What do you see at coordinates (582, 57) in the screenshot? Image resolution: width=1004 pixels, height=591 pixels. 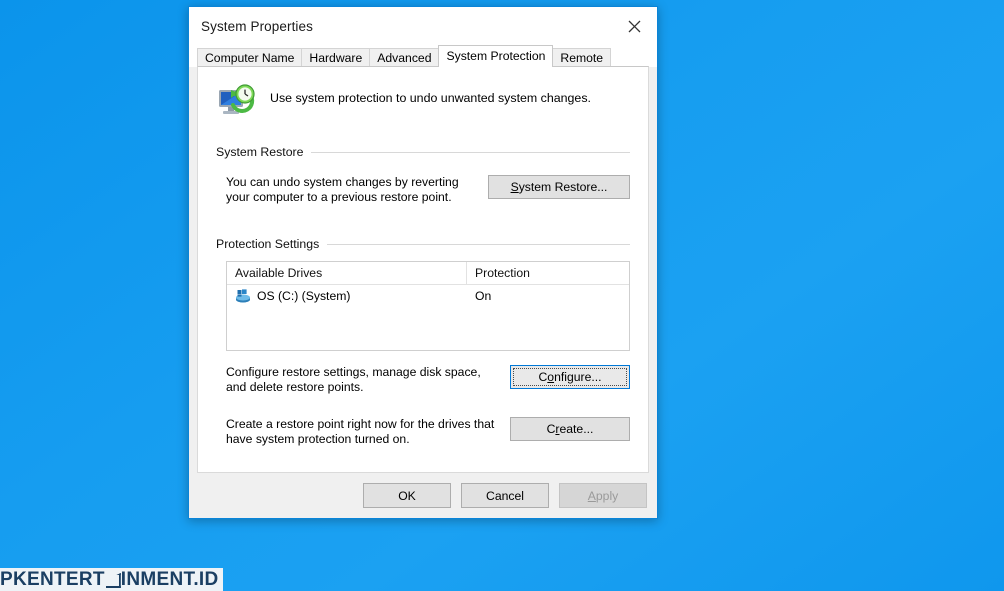 I see `tab-remote: Remote` at bounding box center [582, 57].